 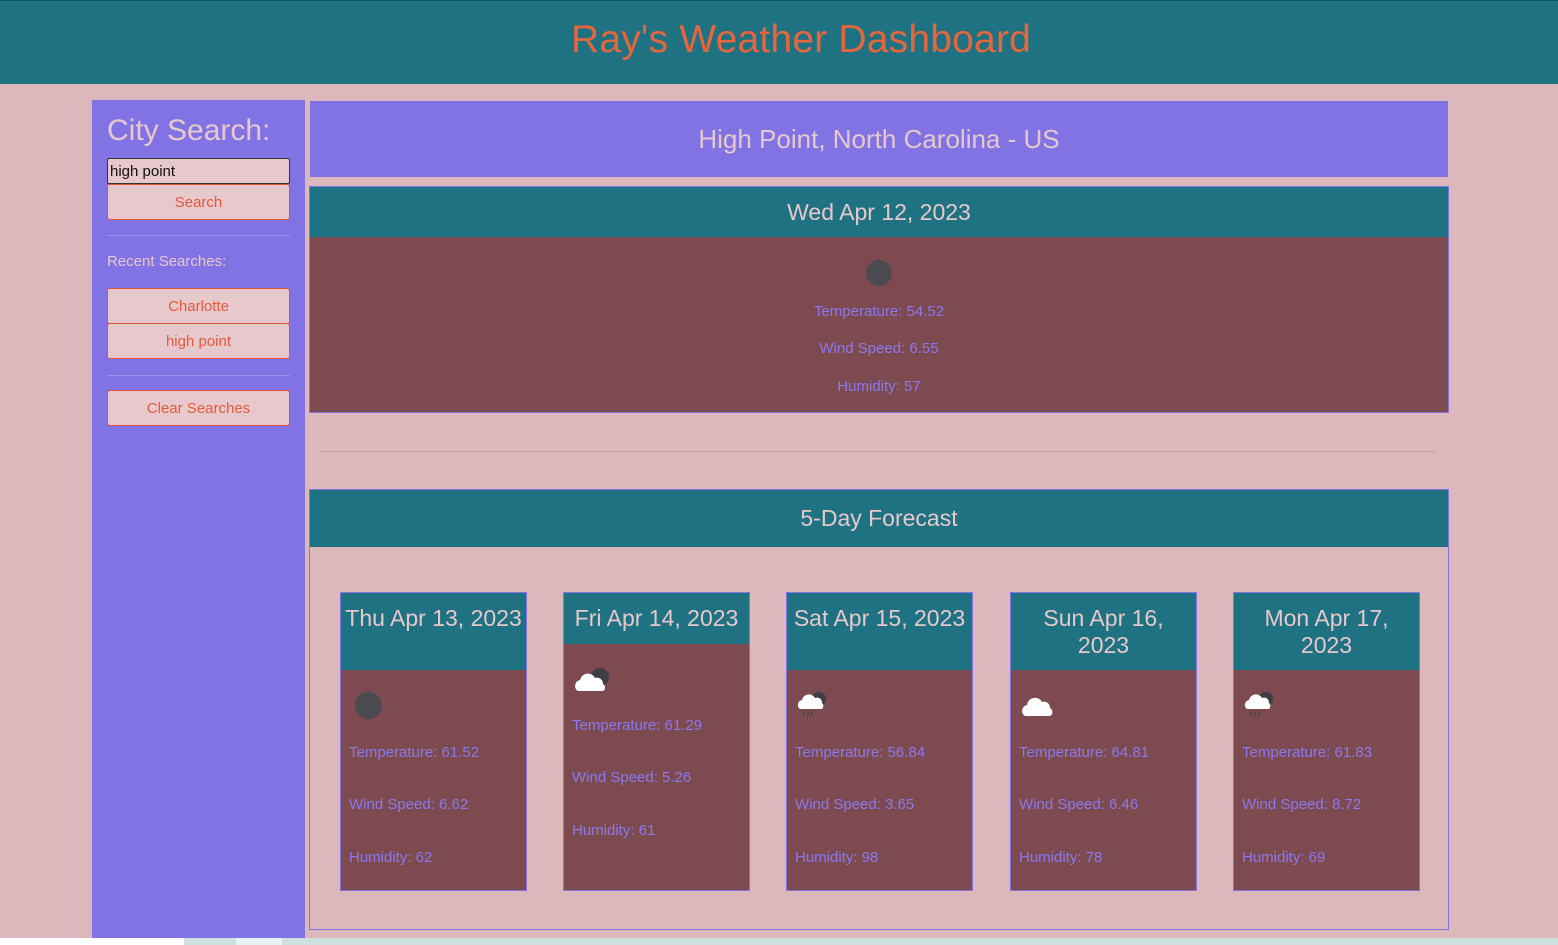 What do you see at coordinates (1084, 752) in the screenshot?
I see `forecast-temperature: Temperature: 64.81` at bounding box center [1084, 752].